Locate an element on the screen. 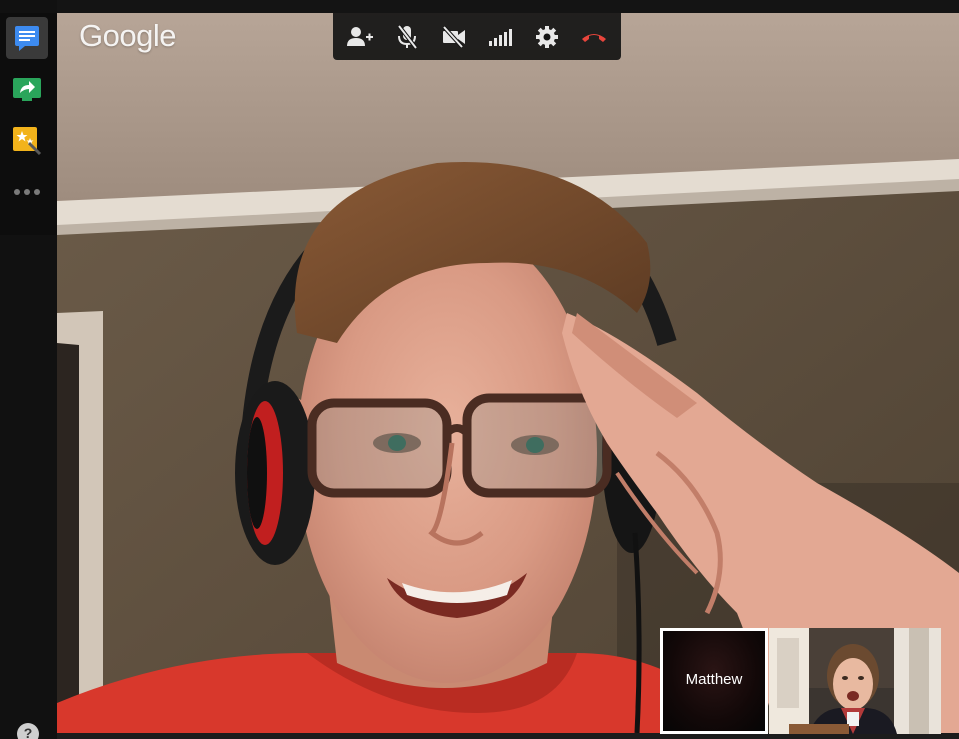 This screenshot has height=739, width=959. sidebar-item-more is located at coordinates (27, 192).